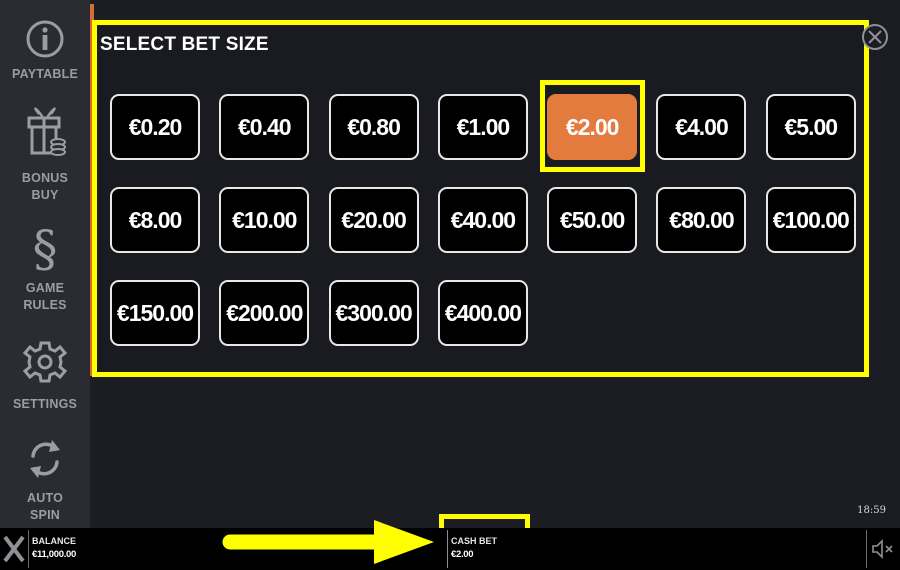 Image resolution: width=900 pixels, height=570 pixels. What do you see at coordinates (810, 220) in the screenshot?
I see `bet-option-button: €100.00` at bounding box center [810, 220].